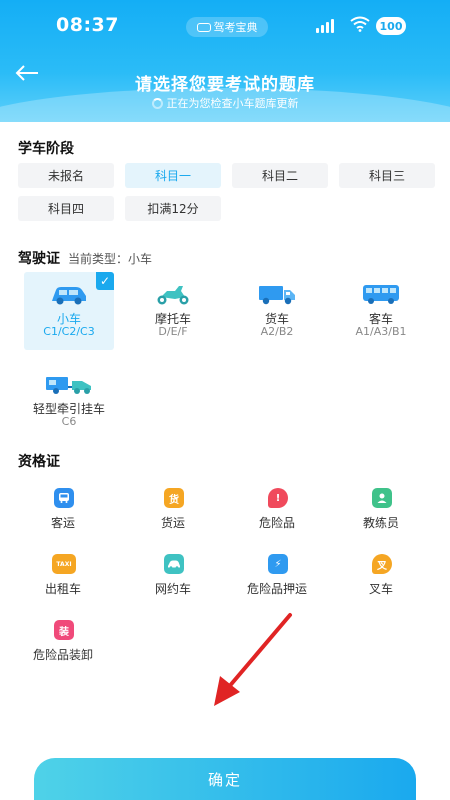  I want to click on confirm-button: 确定, so click(225, 779).